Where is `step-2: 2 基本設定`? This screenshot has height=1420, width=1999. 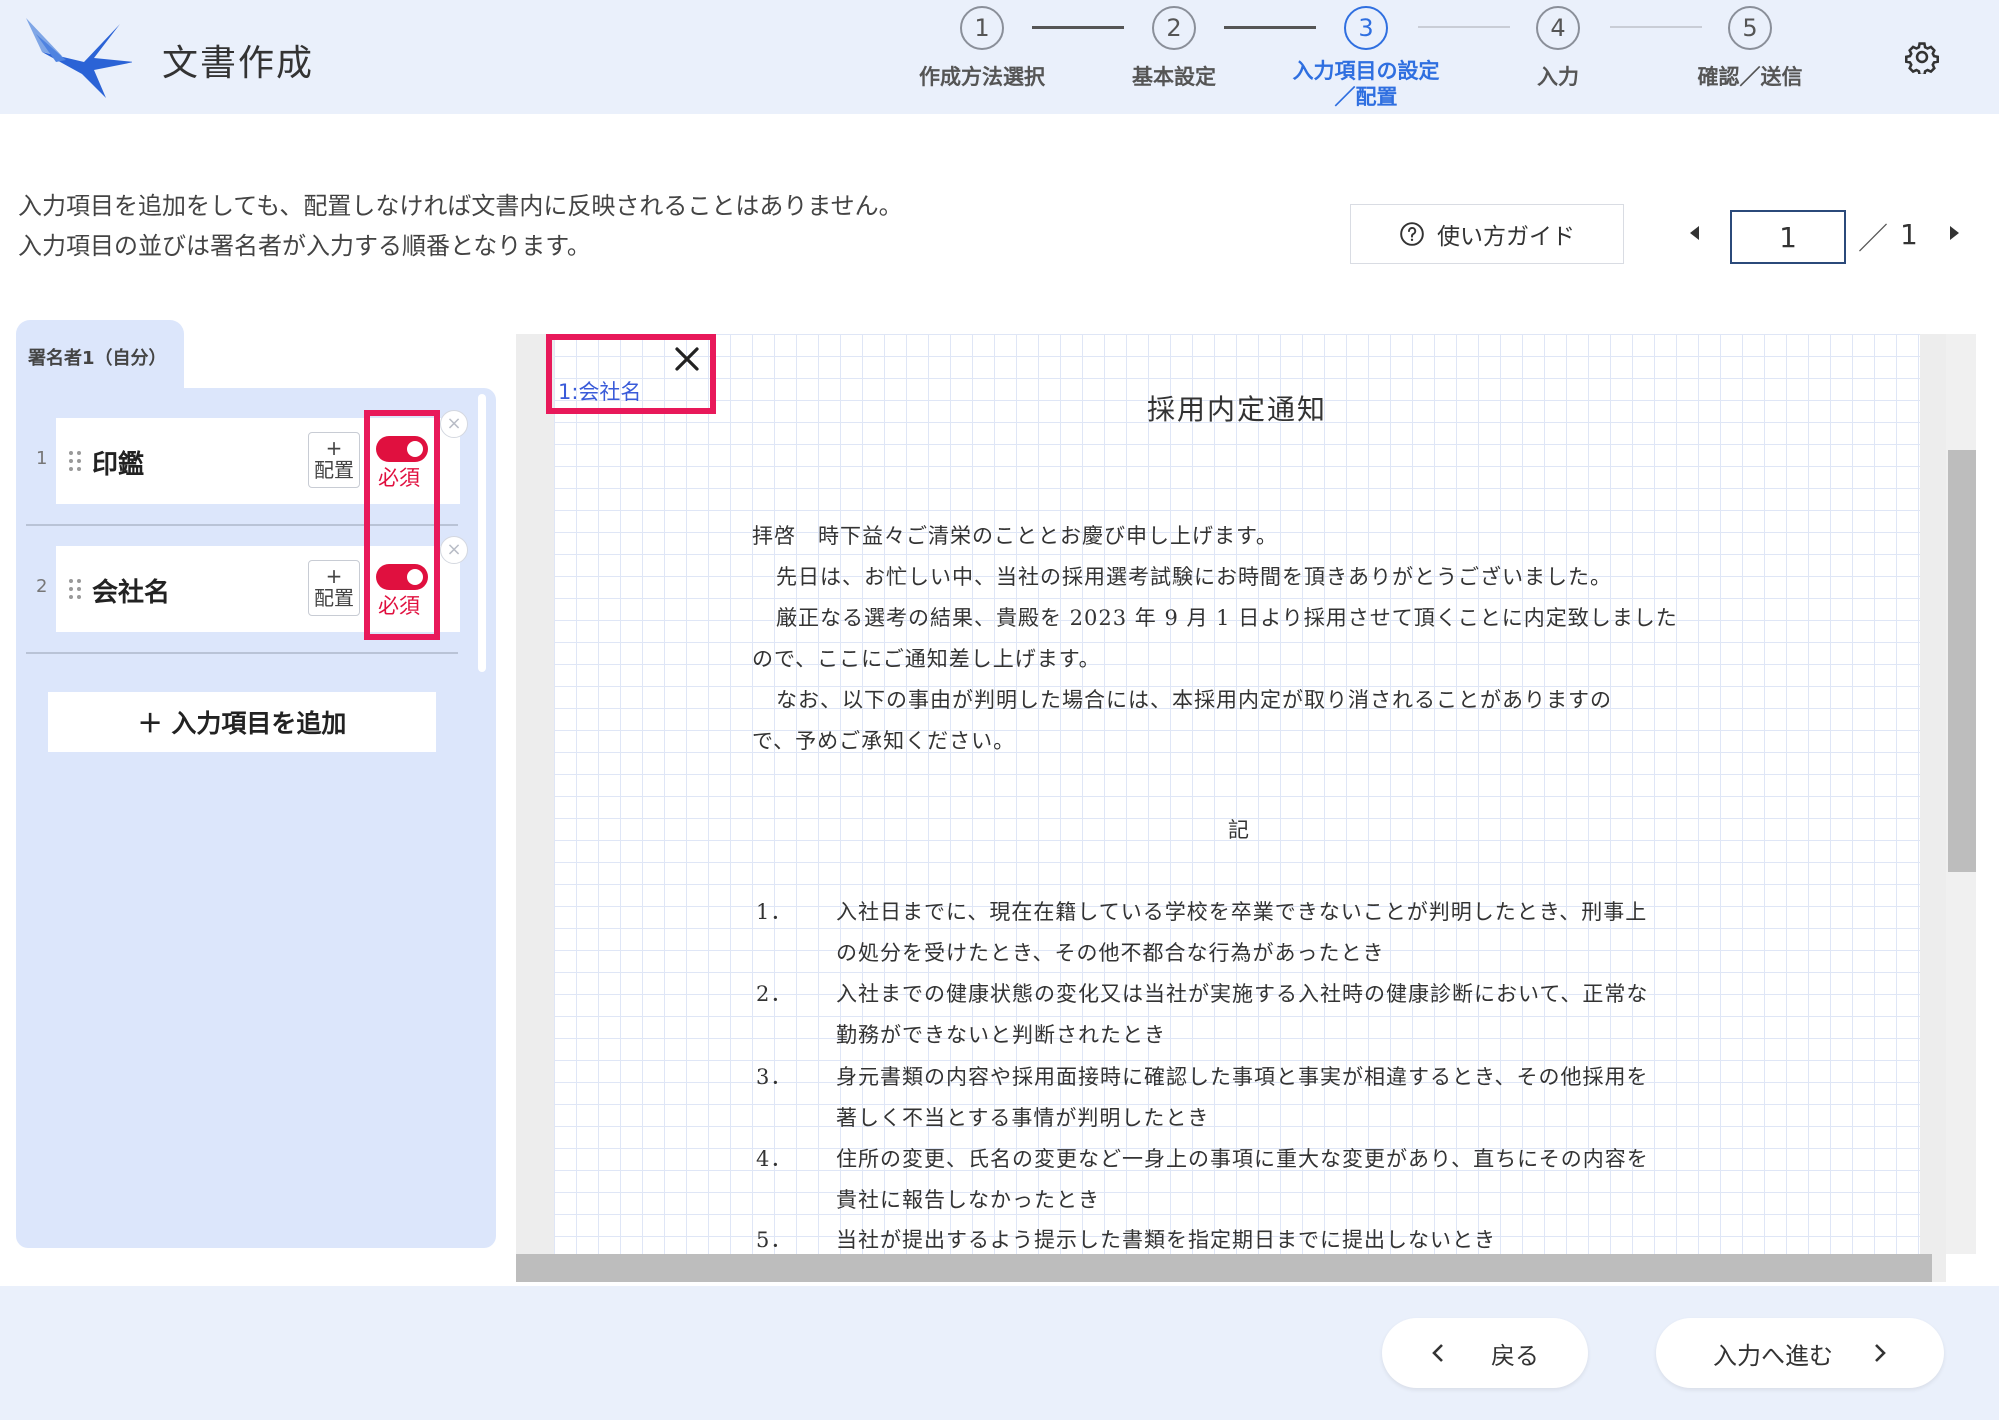 step-2: 2 基本設定 is located at coordinates (1174, 48).